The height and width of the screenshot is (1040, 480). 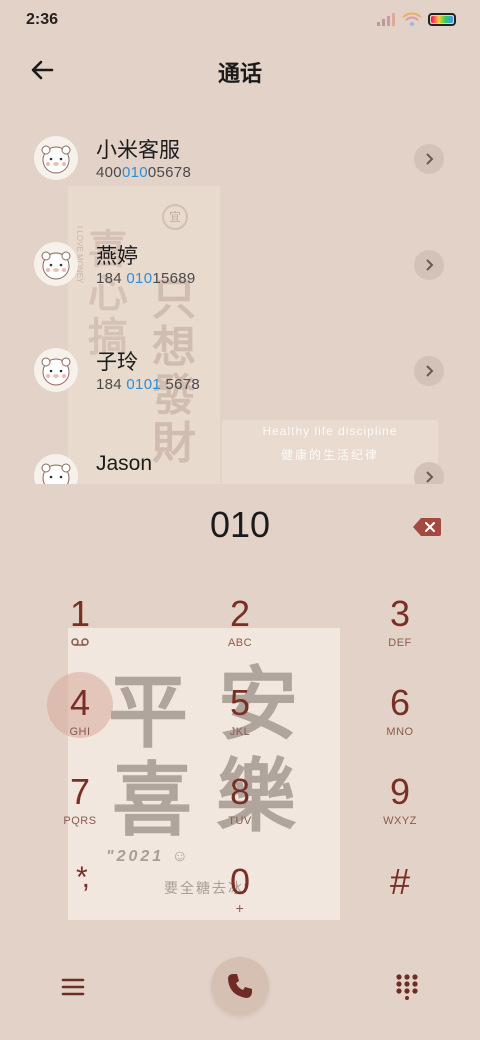 What do you see at coordinates (240, 20) in the screenshot?
I see `status-bar: 2:36` at bounding box center [240, 20].